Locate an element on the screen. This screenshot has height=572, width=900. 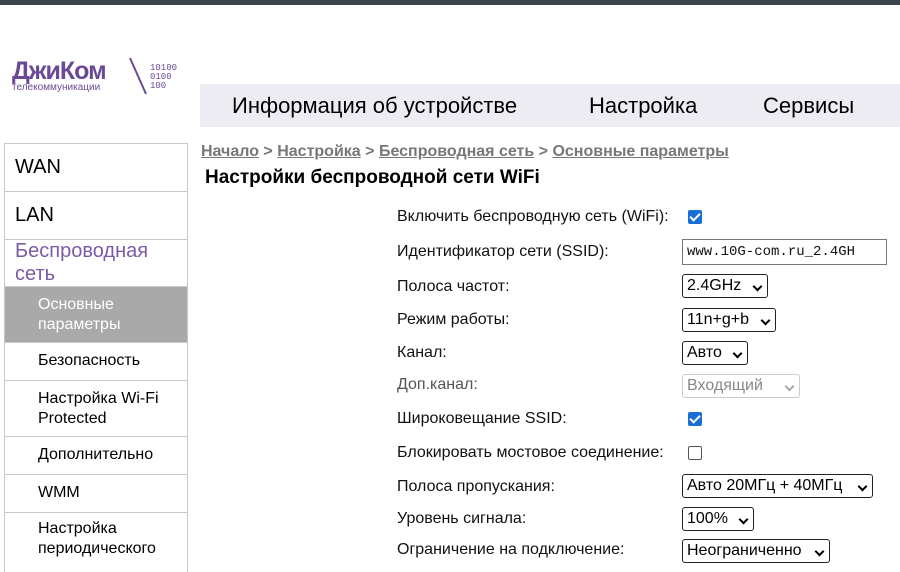
sidebar-item-wps-label: Настройка Wi-Fi Protected is located at coordinates (98, 408).